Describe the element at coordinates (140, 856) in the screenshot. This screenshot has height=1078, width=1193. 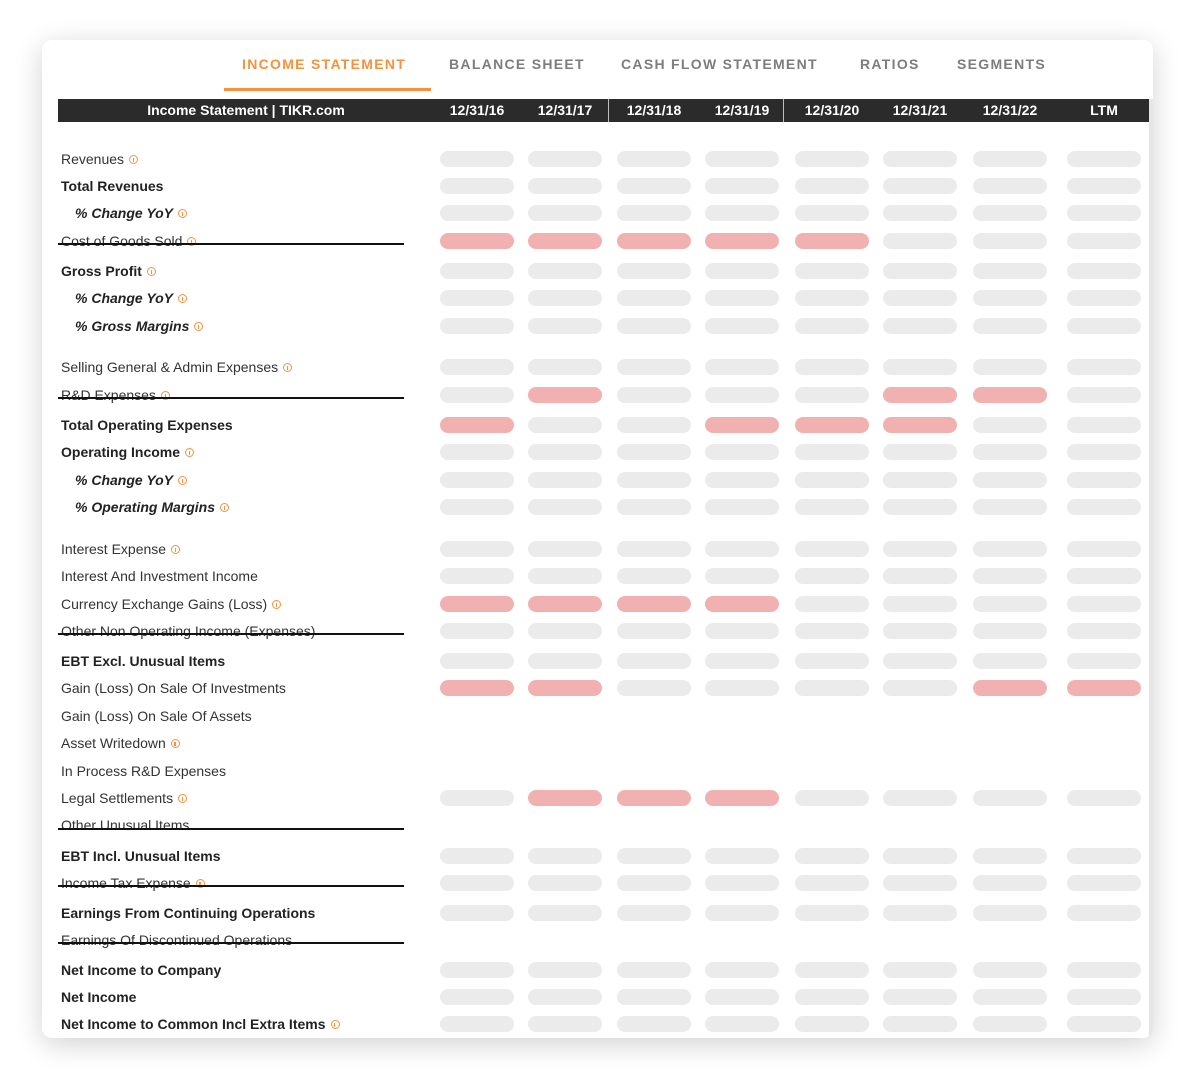
I see `row-label: EBT Incl. Unusual Items` at that location.